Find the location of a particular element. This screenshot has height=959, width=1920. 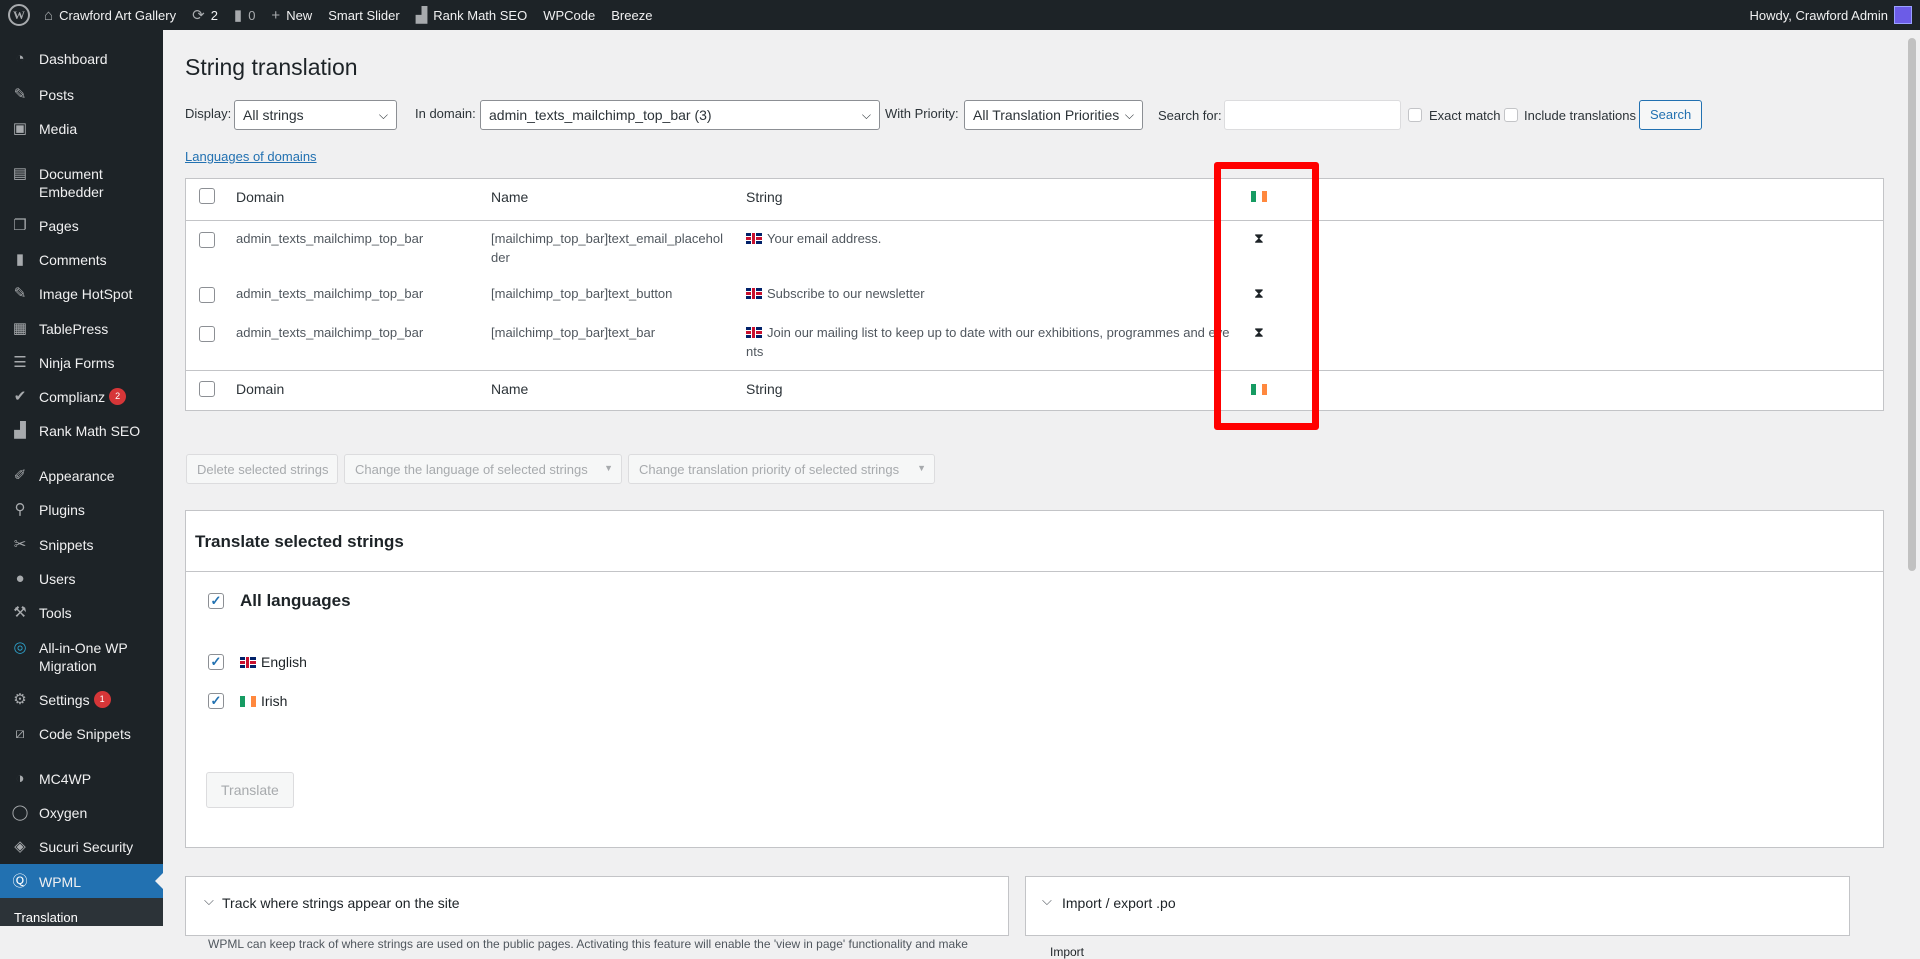

header-divider is located at coordinates (1034, 220).